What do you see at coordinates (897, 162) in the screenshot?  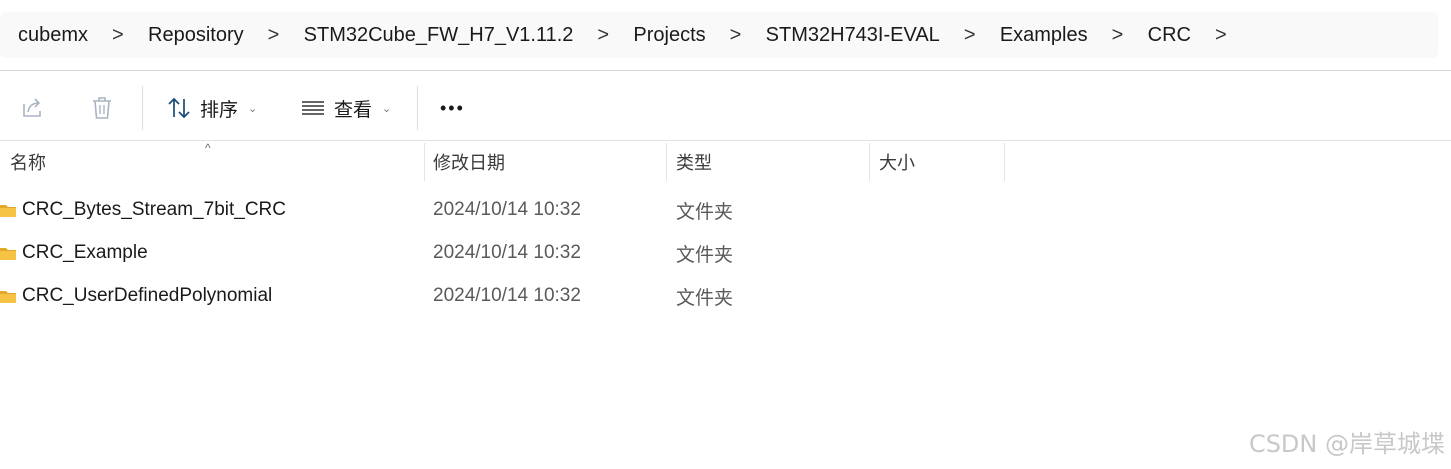 I see `column-header-size: 大小` at bounding box center [897, 162].